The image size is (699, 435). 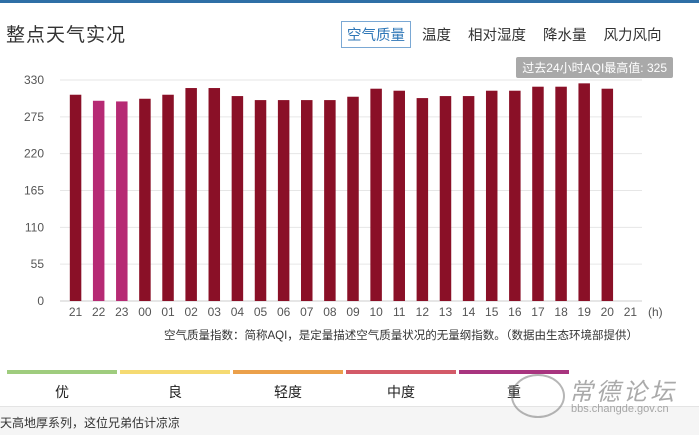 What do you see at coordinates (401, 372) in the screenshot?
I see `legend-color-moderate` at bounding box center [401, 372].